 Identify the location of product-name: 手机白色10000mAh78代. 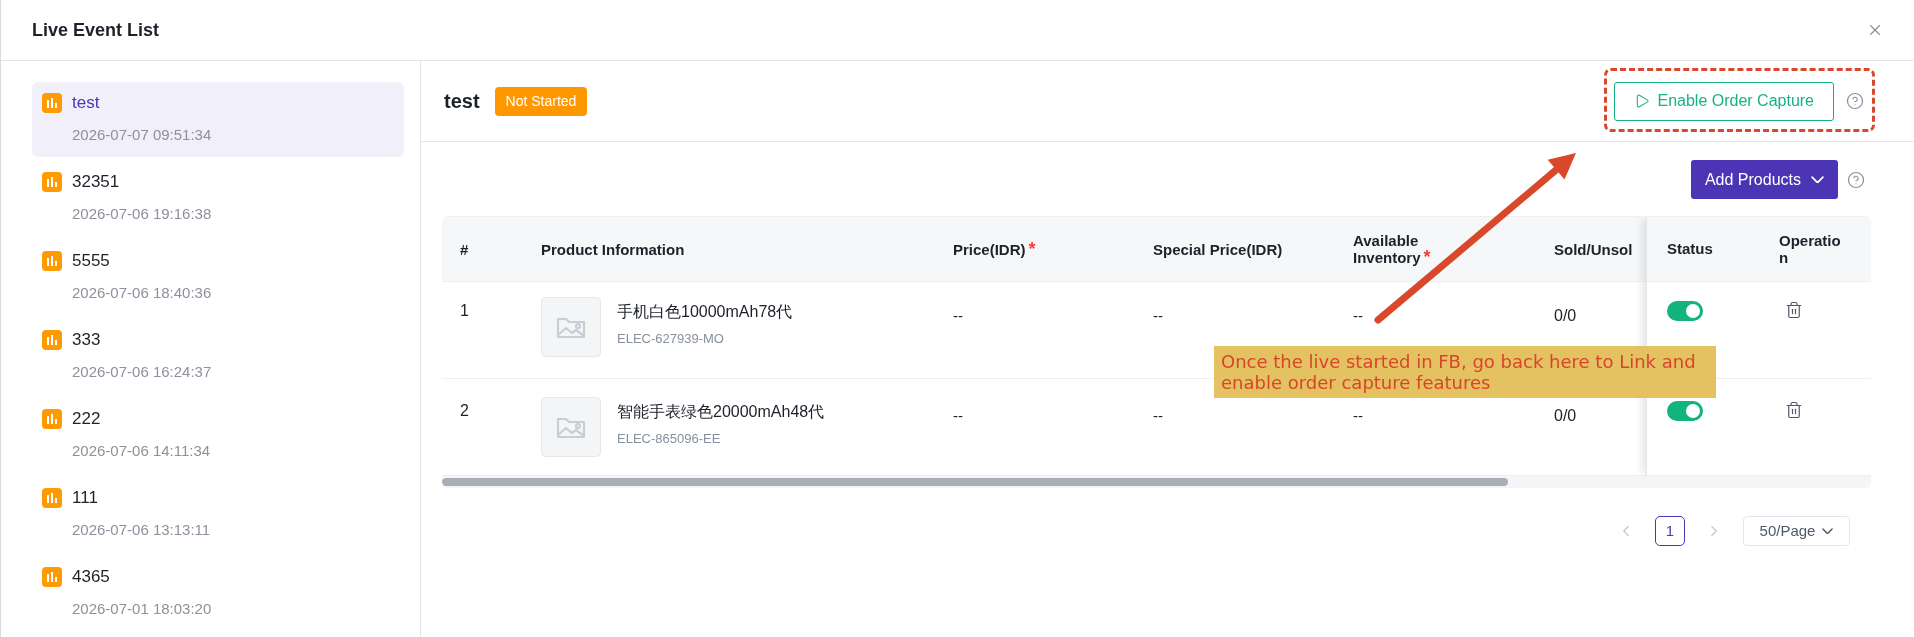
(705, 312).